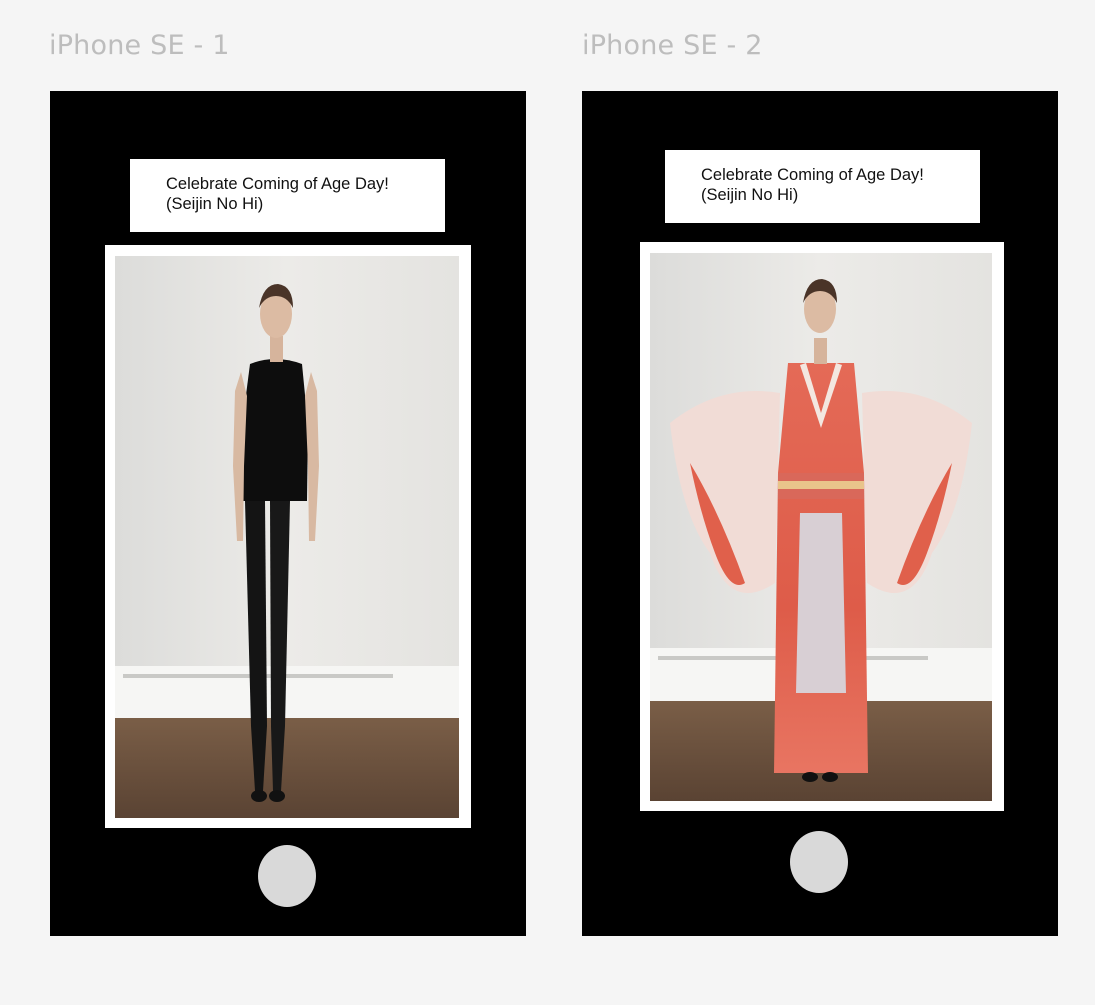 This screenshot has width=1095, height=1005. What do you see at coordinates (672, 45) in the screenshot?
I see `frame-title-2: iPhone SE - 2` at bounding box center [672, 45].